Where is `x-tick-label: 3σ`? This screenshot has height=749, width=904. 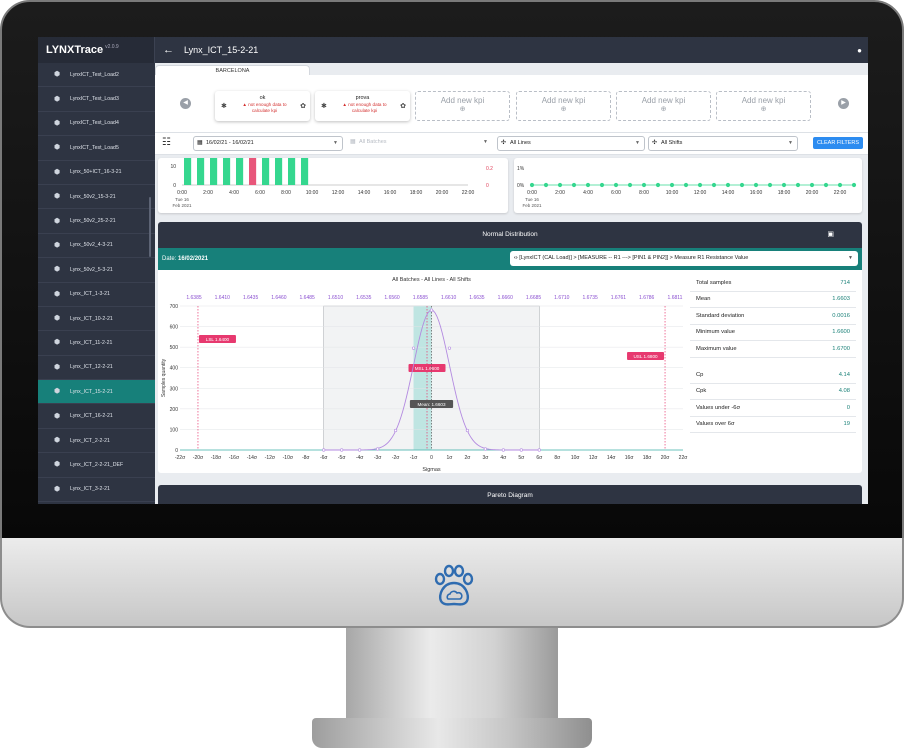
x-tick-label: 3σ is located at coordinates (485, 458).